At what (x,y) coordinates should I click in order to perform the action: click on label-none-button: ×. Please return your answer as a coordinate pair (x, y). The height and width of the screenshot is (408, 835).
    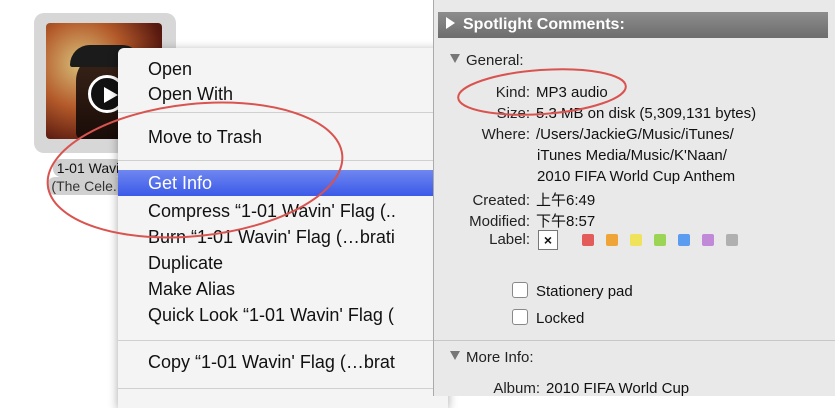
    Looking at the image, I should click on (548, 240).